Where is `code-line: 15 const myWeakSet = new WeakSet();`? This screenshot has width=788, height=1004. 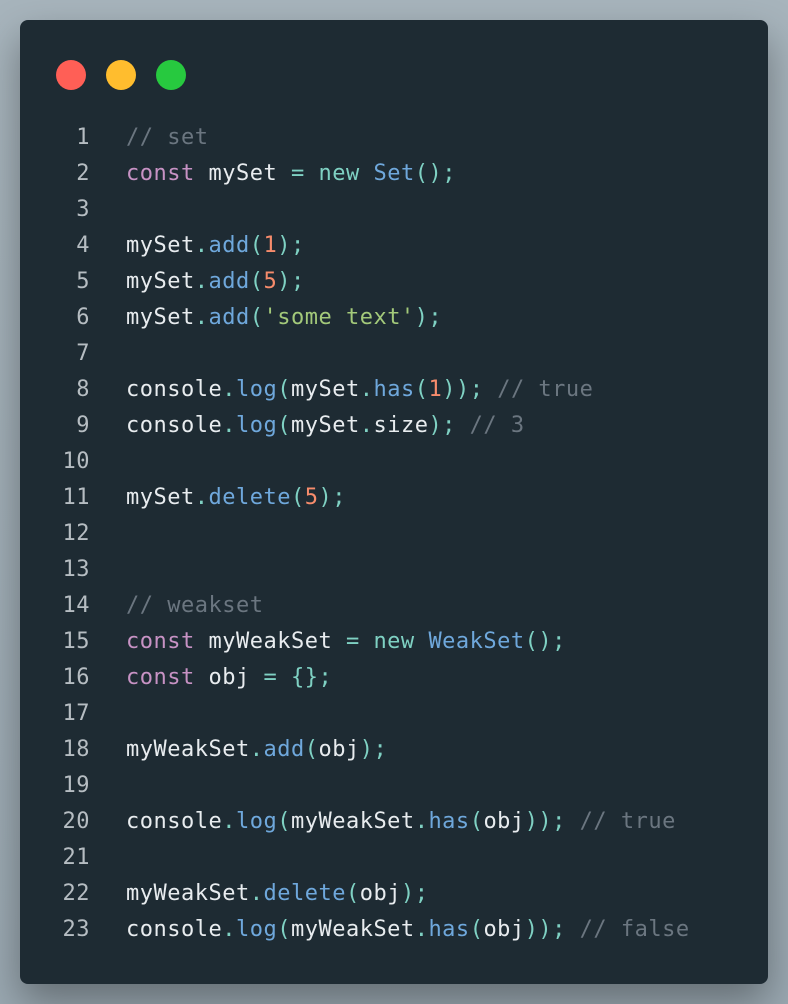 code-line: 15 const myWeakSet = new WeakSet(); is located at coordinates (394, 642).